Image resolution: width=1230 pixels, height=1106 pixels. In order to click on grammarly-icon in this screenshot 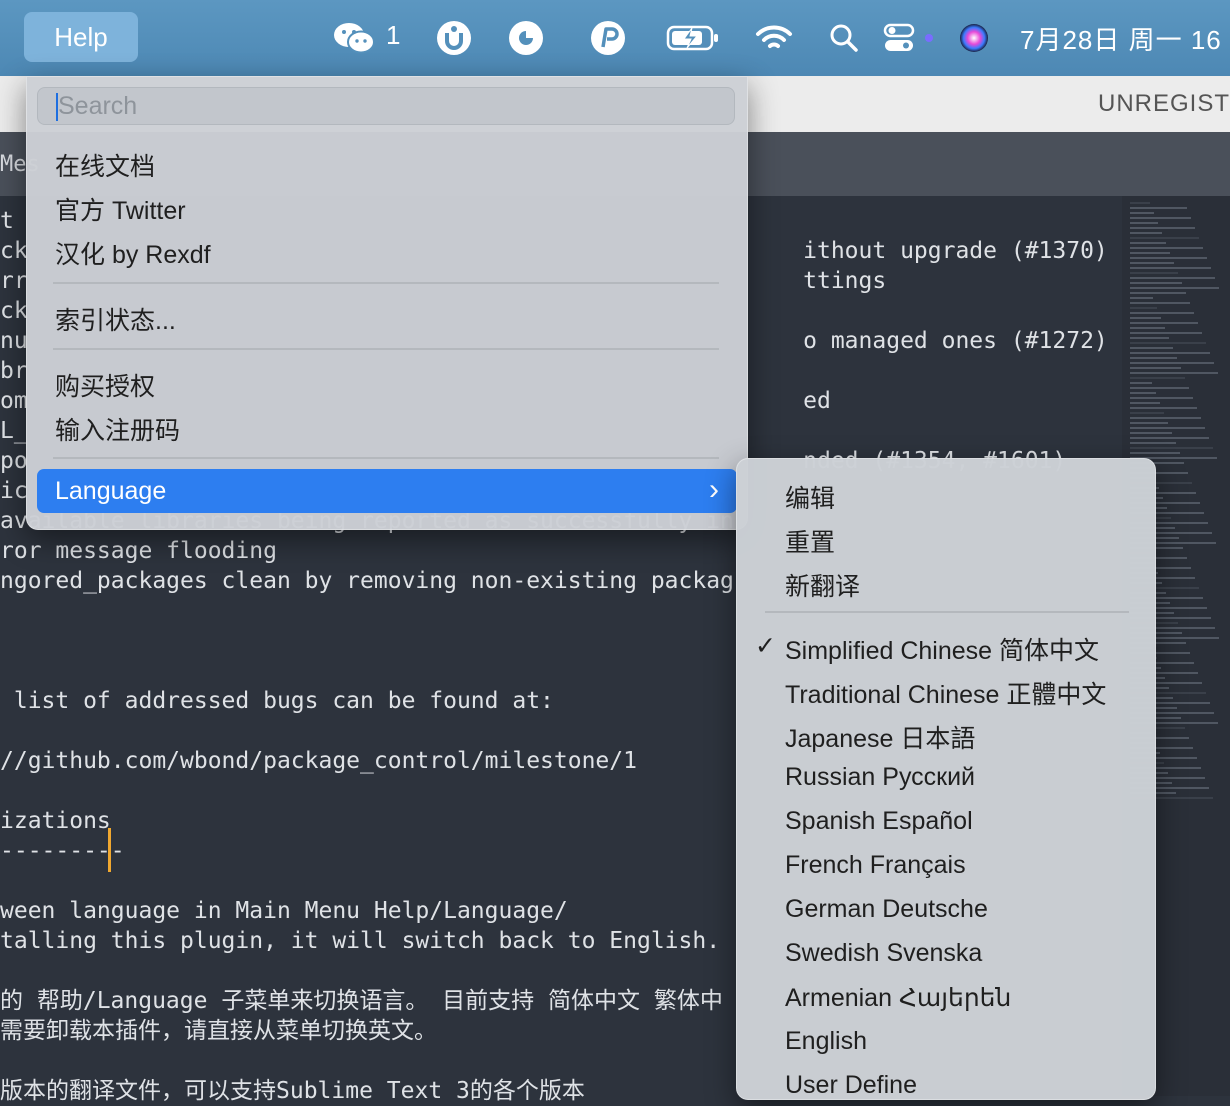, I will do `click(454, 38)`.